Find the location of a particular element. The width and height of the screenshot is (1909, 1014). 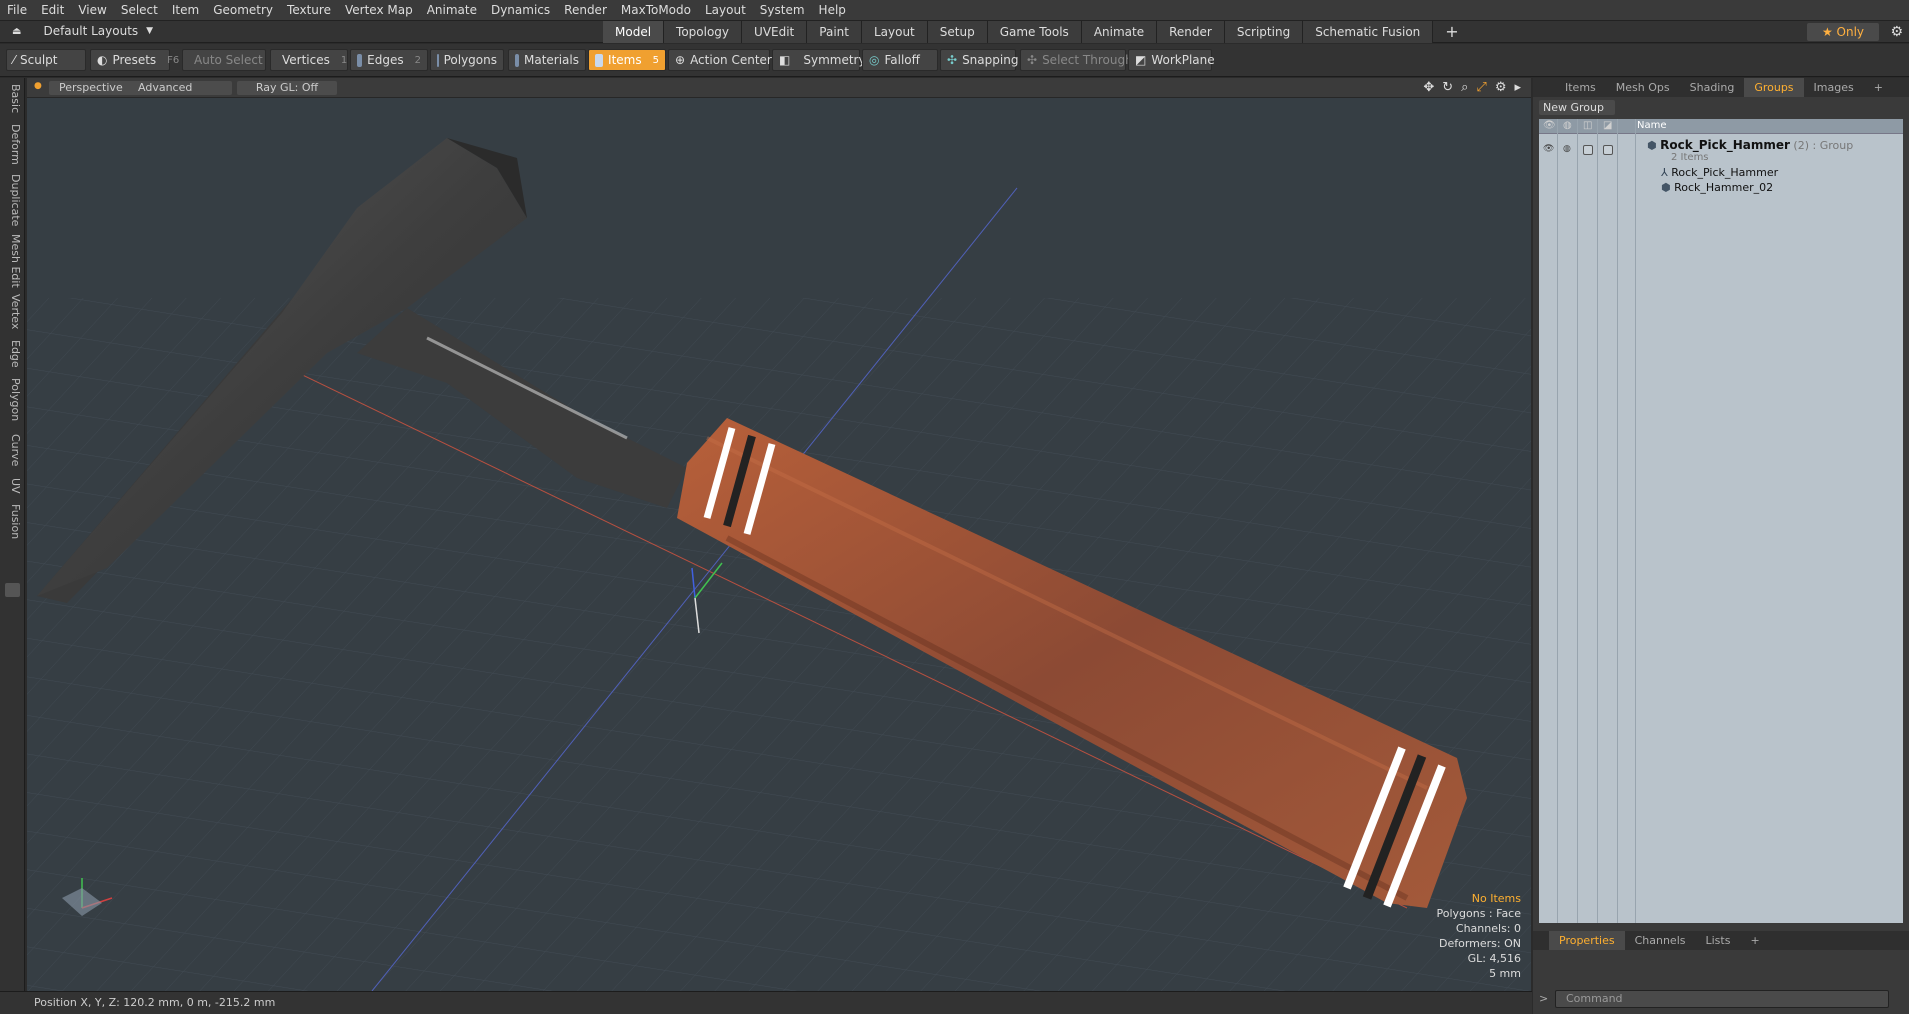

tab-shading: Shading is located at coordinates (1712, 87).